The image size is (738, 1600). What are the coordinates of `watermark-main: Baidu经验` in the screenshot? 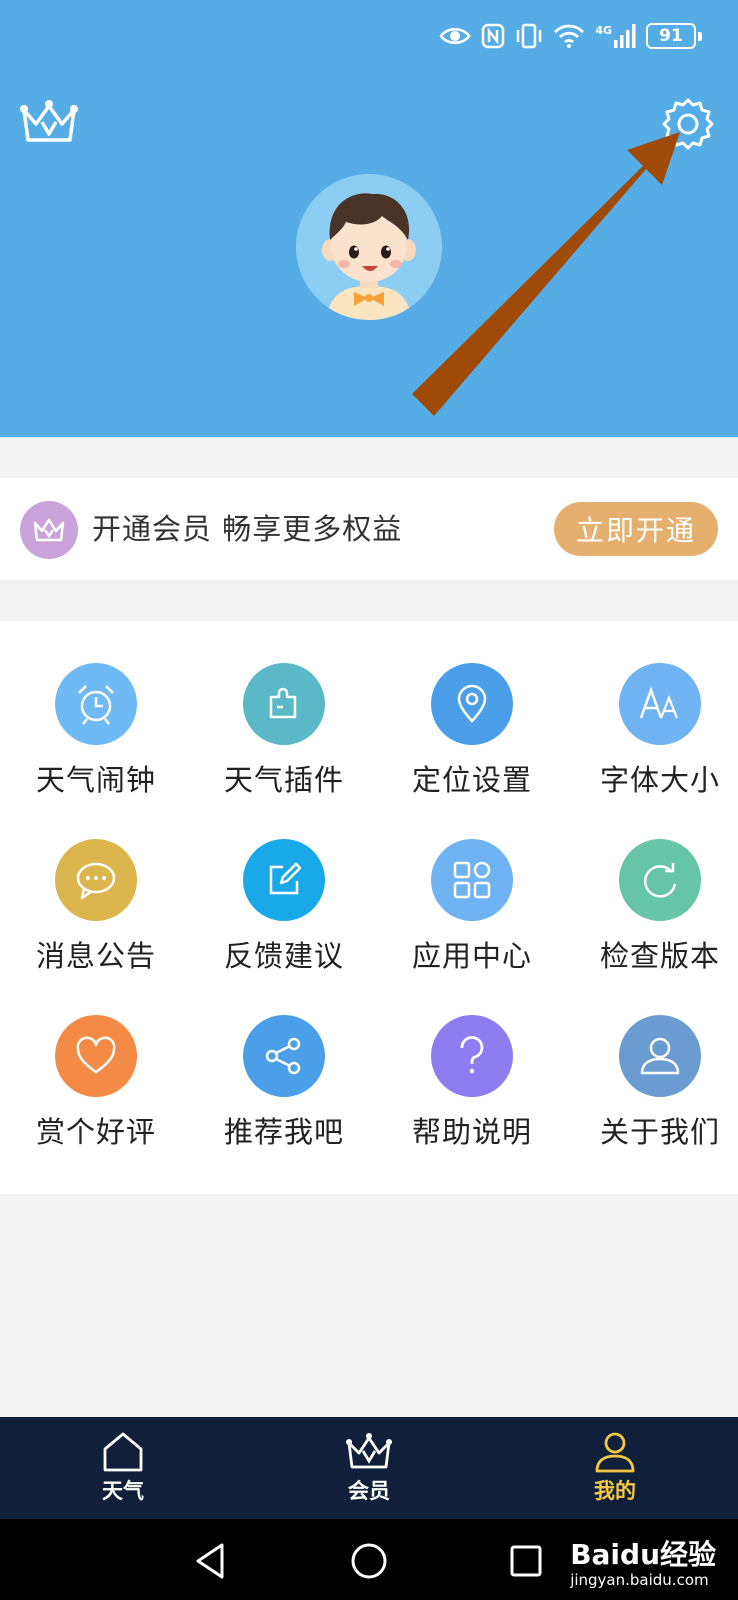 It's located at (643, 1554).